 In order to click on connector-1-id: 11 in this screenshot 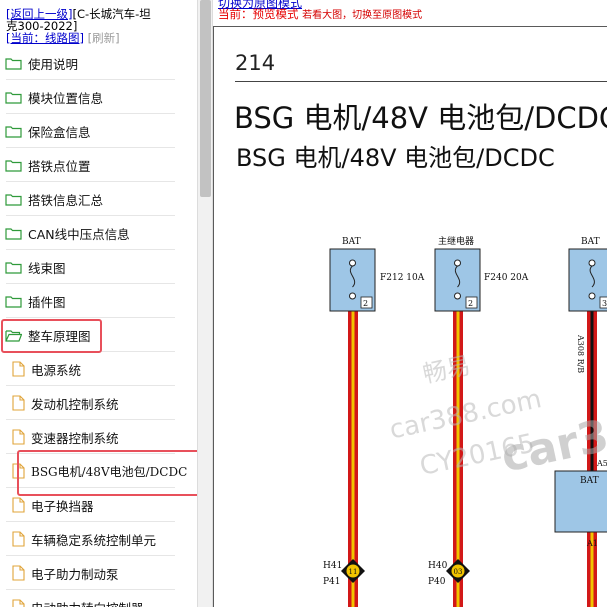, I will do `click(353, 572)`.